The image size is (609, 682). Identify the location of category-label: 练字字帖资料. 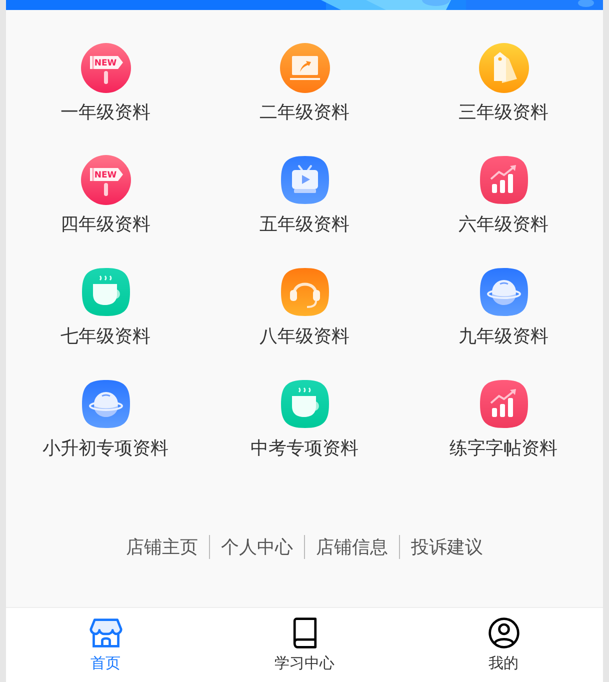
(504, 449).